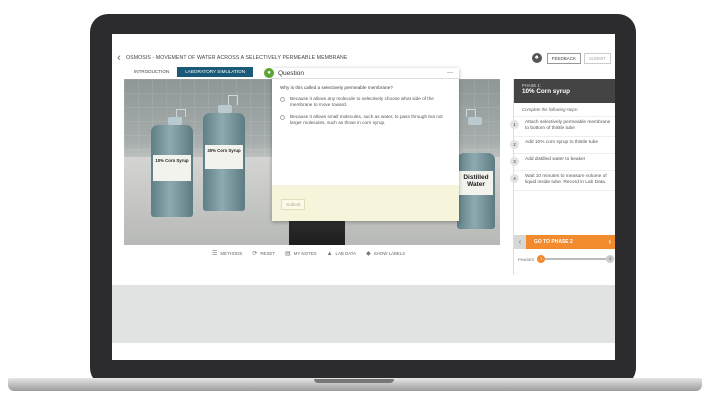 The width and height of the screenshot is (708, 393). I want to click on step-text: Add 10% corn syrup to thistle tube, so click(562, 142).